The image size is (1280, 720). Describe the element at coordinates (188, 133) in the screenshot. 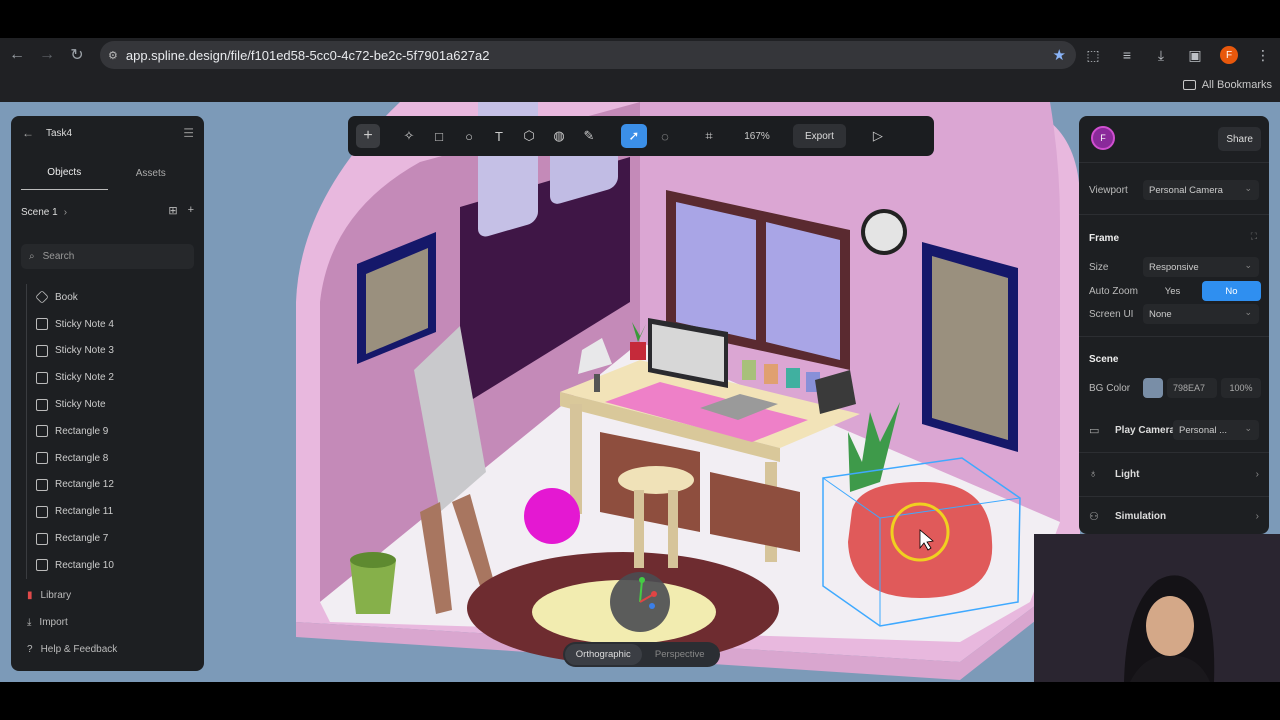

I see `hamburger-menu-icon: ☰` at that location.